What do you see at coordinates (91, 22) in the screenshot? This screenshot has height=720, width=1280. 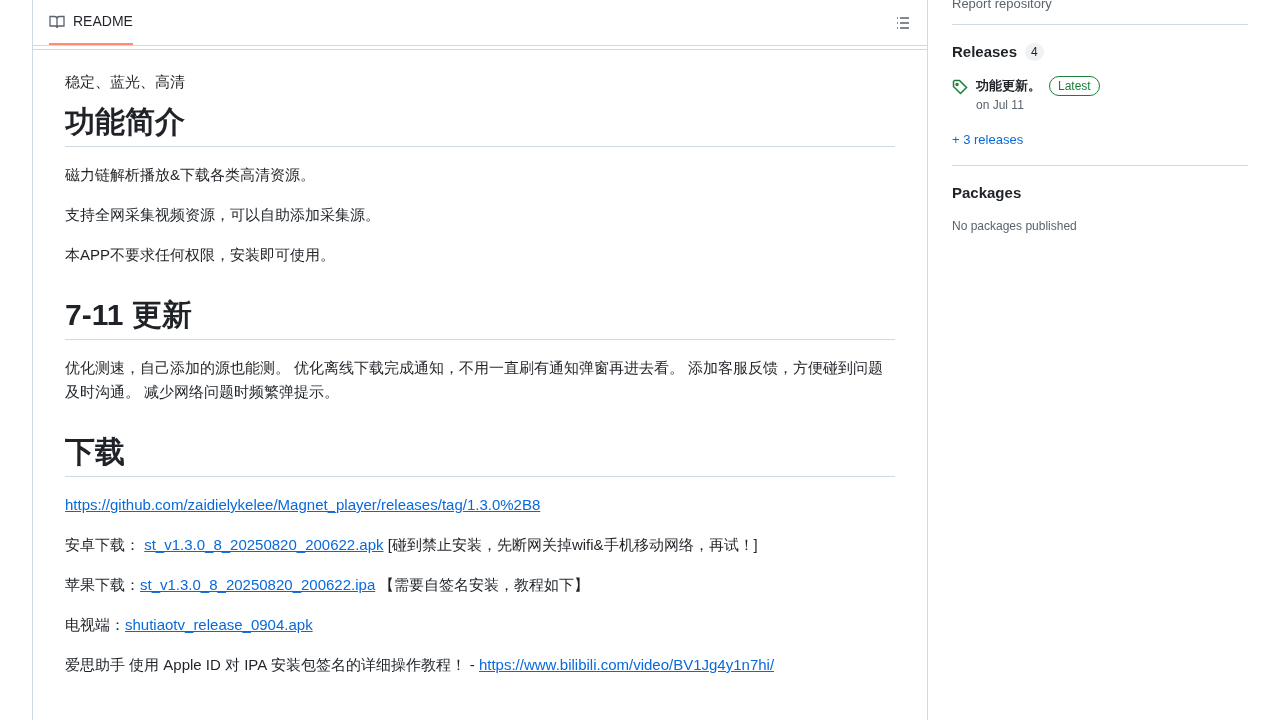 I see `readme-tab: README` at bounding box center [91, 22].